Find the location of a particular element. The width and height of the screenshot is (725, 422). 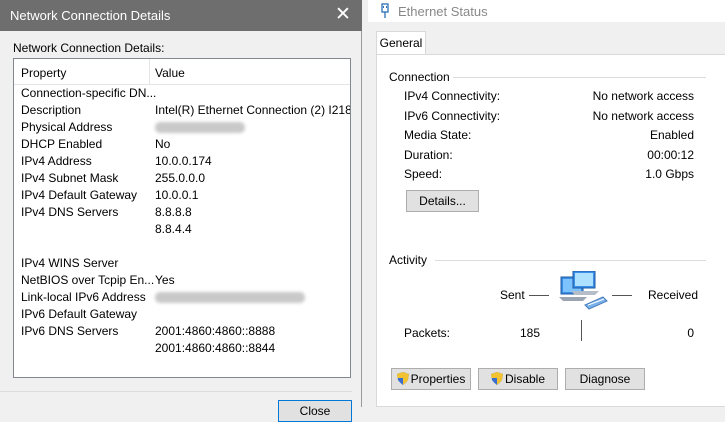

property-cell: Link-local IPv6 Address is located at coordinates (83, 297).